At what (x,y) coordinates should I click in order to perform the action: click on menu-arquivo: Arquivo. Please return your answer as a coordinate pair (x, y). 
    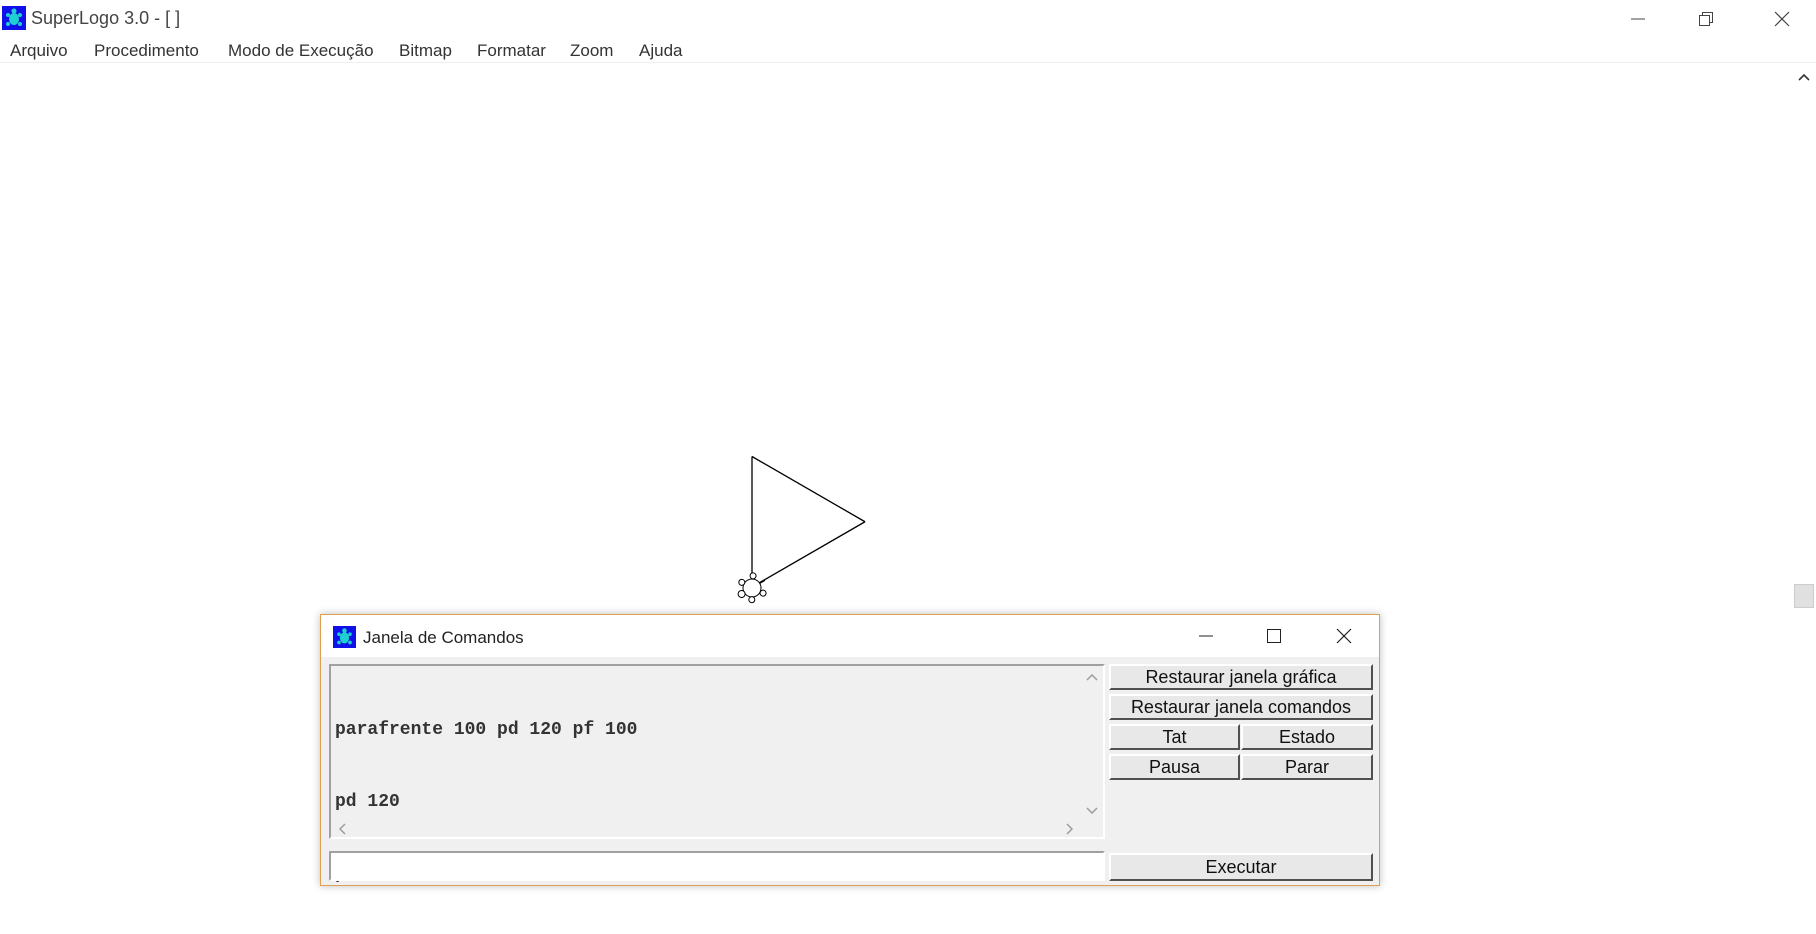
    Looking at the image, I should click on (39, 51).